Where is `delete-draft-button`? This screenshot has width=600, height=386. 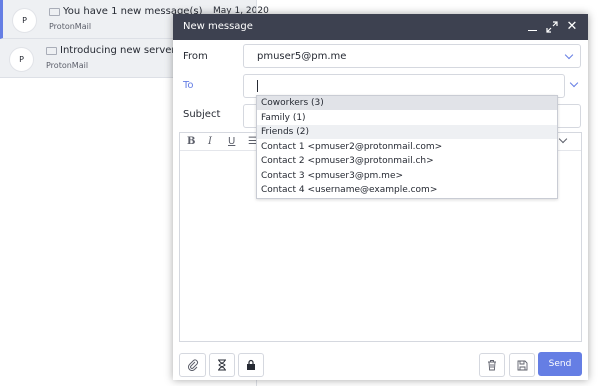
delete-draft-button is located at coordinates (492, 365).